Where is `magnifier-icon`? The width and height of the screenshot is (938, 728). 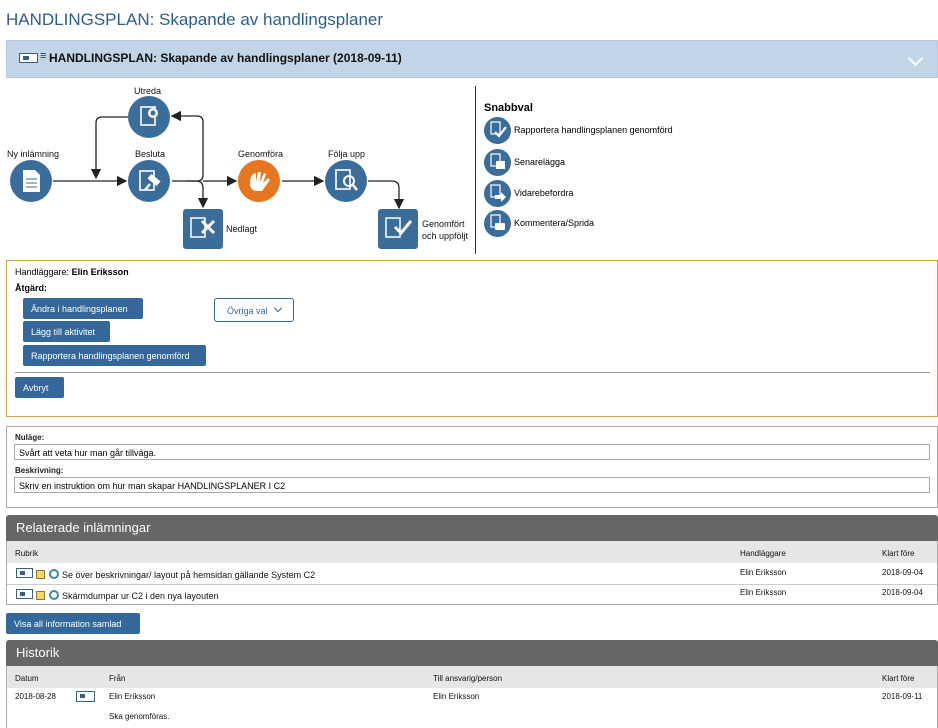 magnifier-icon is located at coordinates (346, 180).